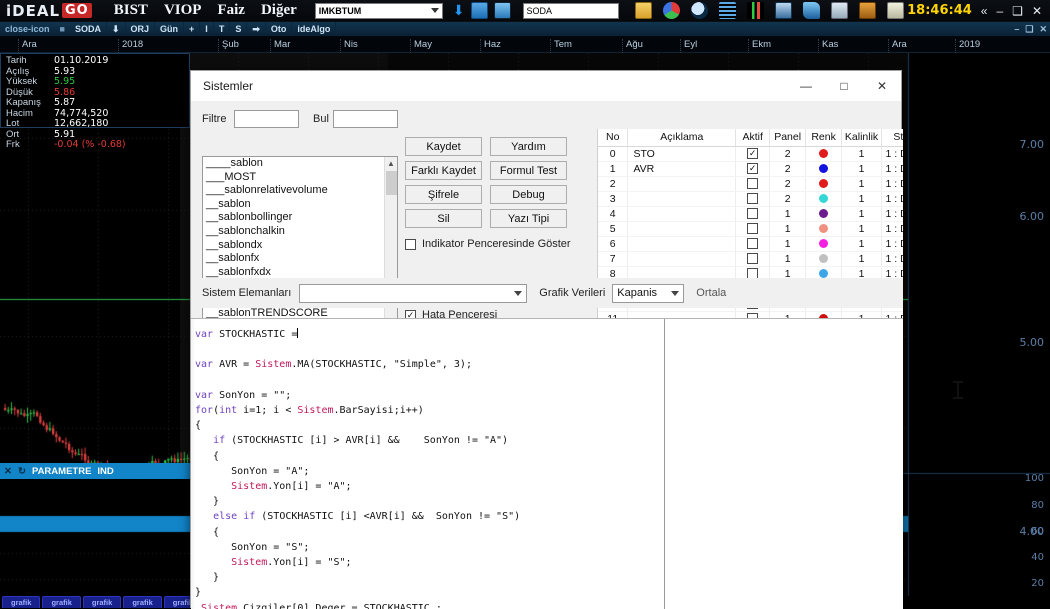 The height and width of the screenshot is (609, 1050). Describe the element at coordinates (502, 10) in the screenshot. I see `monitor-icon` at that location.